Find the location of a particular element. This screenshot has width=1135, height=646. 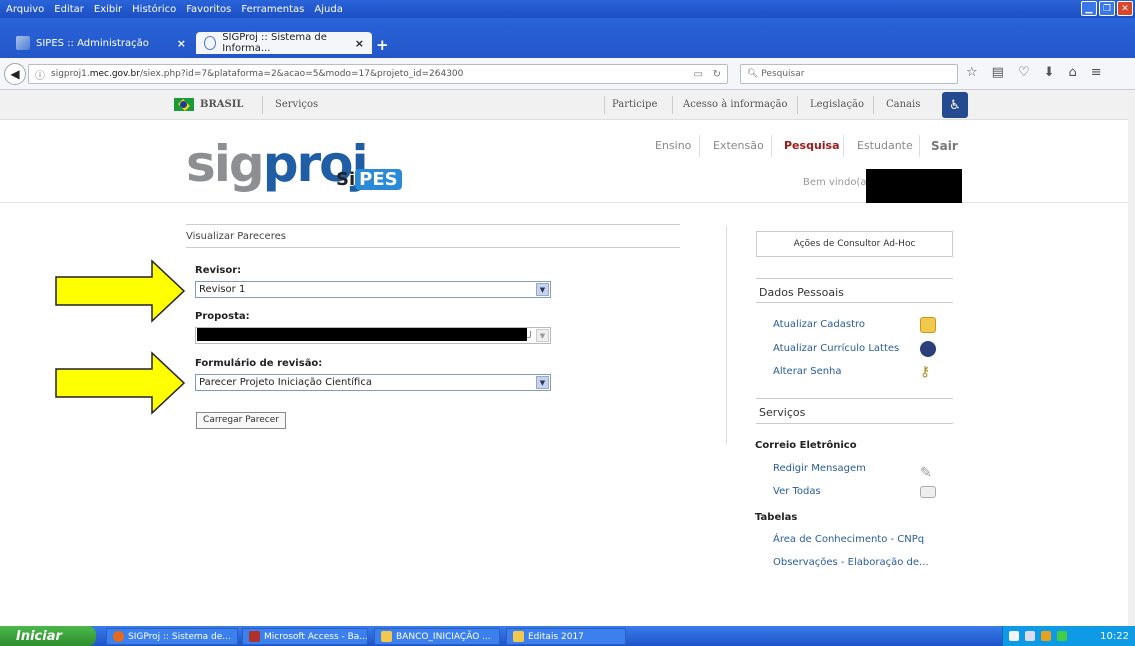

compose-icon: ✎ is located at coordinates (926, 473).